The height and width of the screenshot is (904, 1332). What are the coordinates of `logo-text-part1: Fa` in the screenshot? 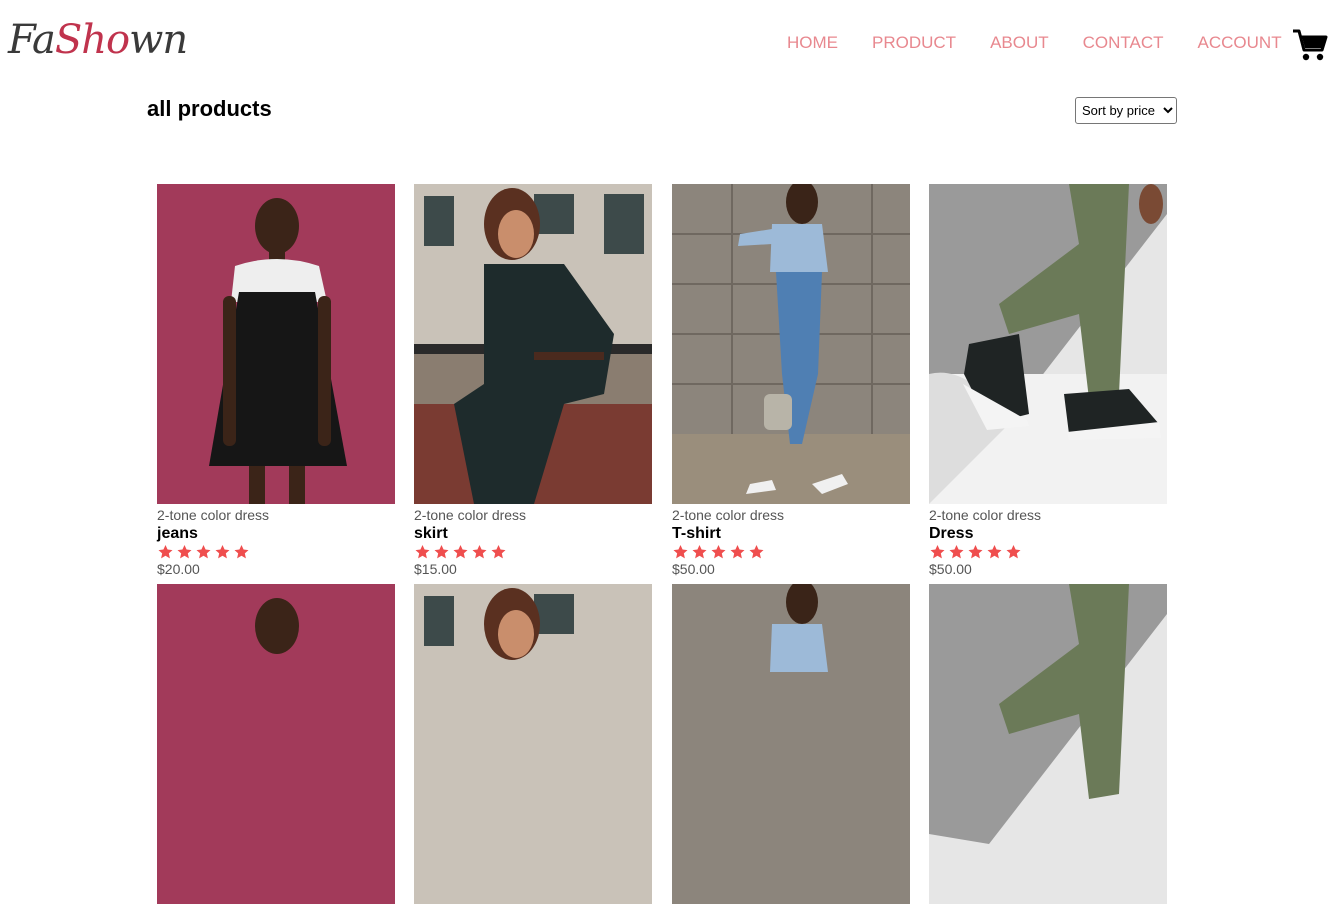 It's located at (32, 40).